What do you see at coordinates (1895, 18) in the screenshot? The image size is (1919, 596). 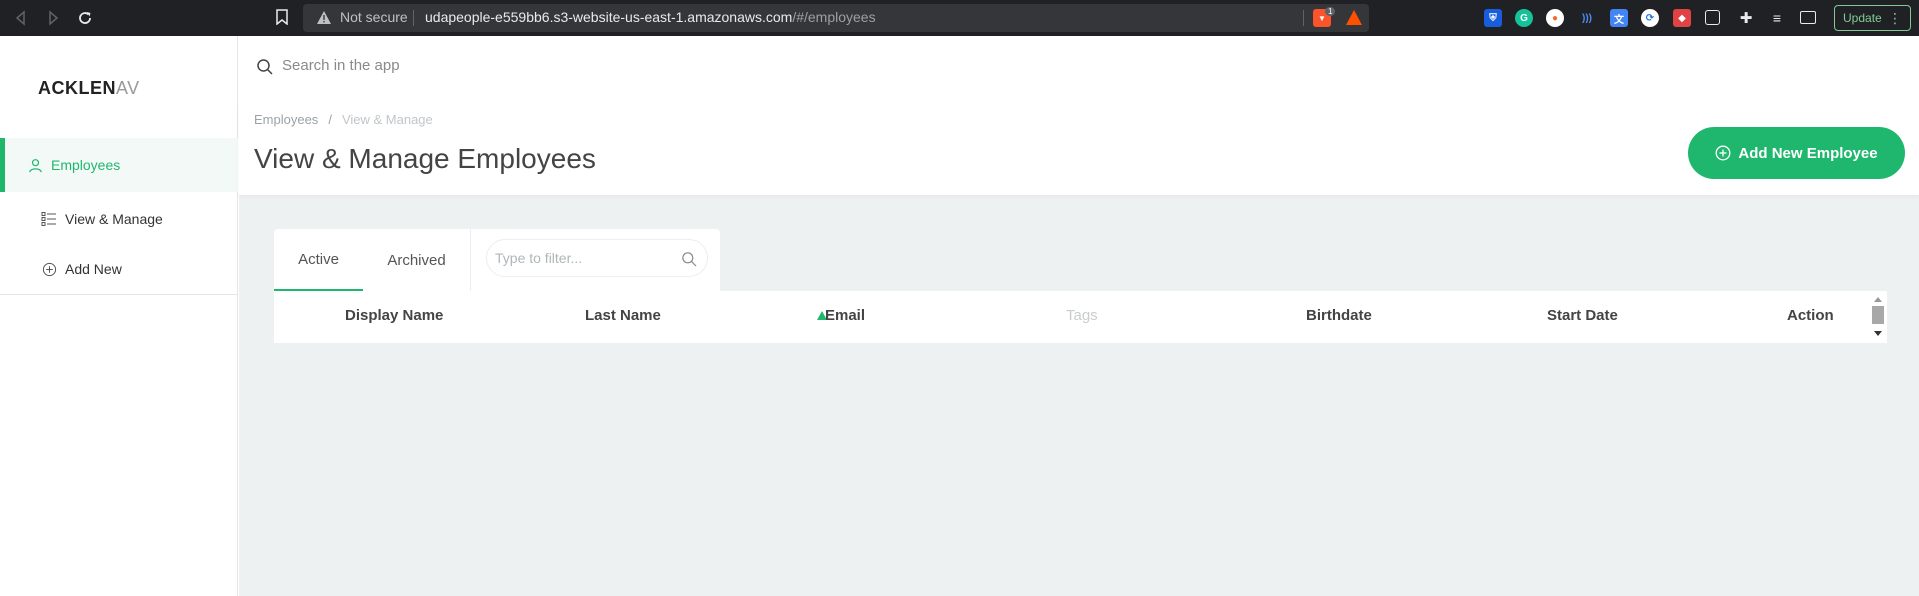 I see `menu-dots-icon: ⋮` at bounding box center [1895, 18].